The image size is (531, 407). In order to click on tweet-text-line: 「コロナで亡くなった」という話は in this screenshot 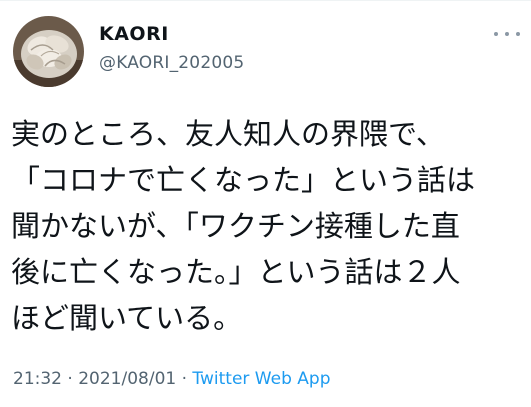, I will do `click(243, 180)`.